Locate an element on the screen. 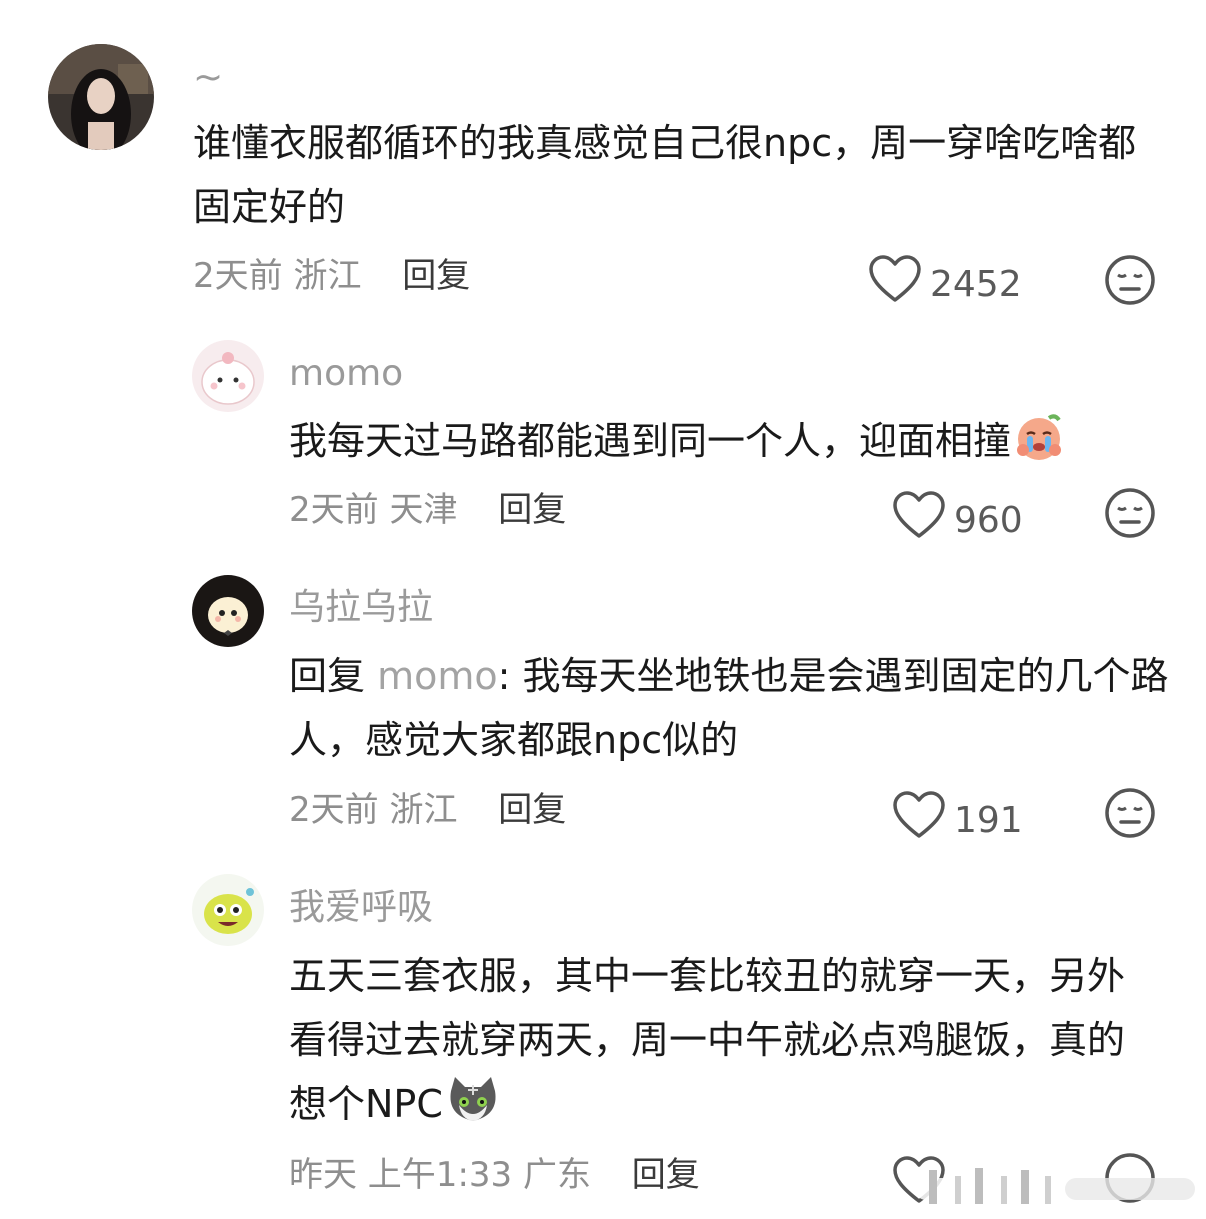 The image size is (1206, 1219). like-count: 960 is located at coordinates (988, 520).